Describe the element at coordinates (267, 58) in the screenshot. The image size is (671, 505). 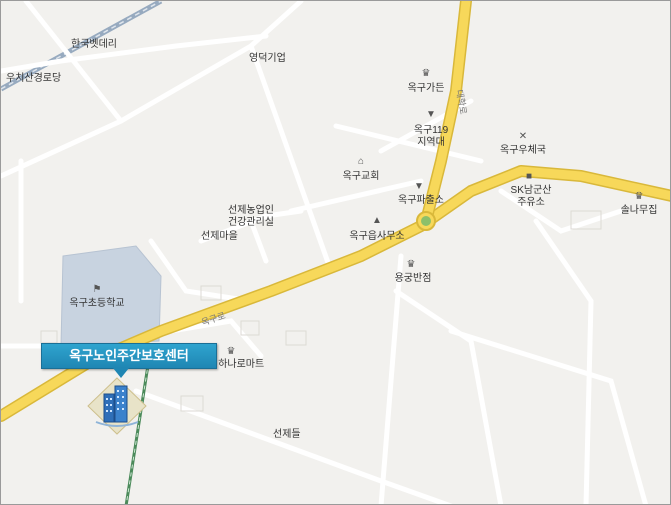
I see `label-yeongdeok: 영덕기업` at that location.